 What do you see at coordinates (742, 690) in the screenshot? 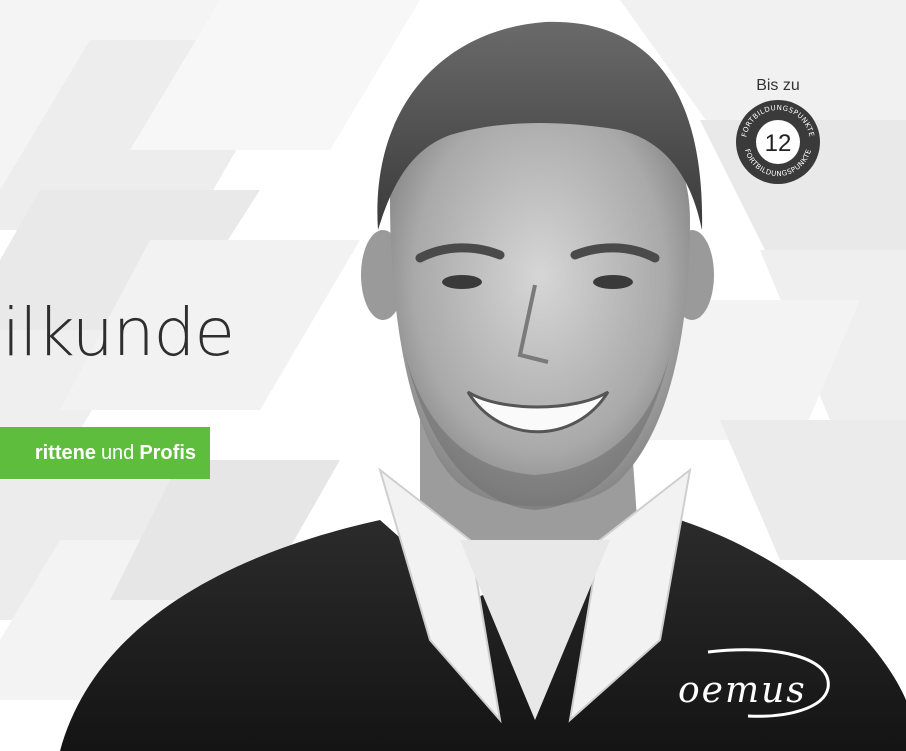
I see `logo-text: oemus` at bounding box center [742, 690].